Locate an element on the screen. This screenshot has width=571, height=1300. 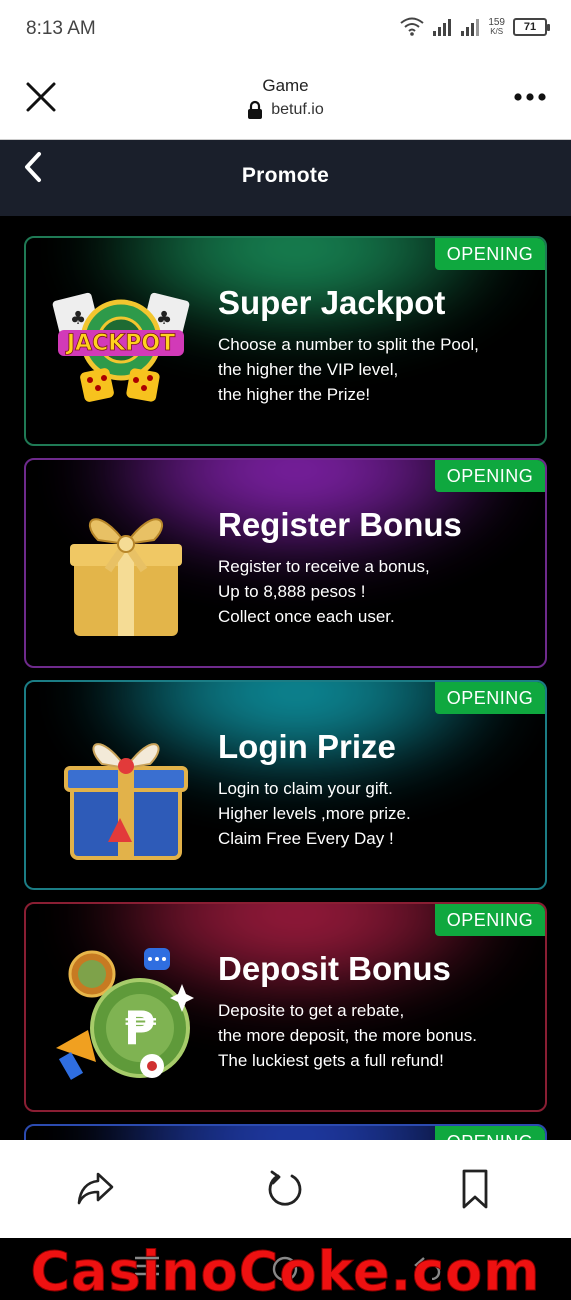
promo-title: Register Bonus is located at coordinates (340, 524).